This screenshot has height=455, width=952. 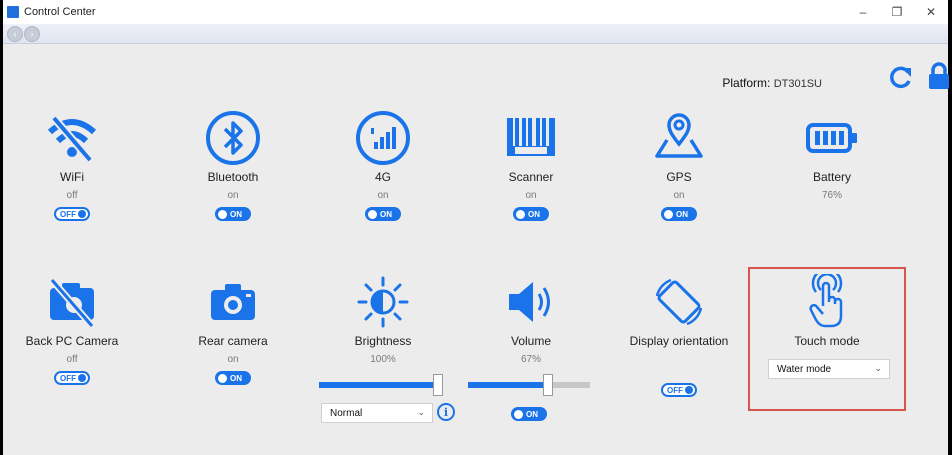 What do you see at coordinates (233, 214) in the screenshot?
I see `bluetooth-toggle: ON` at bounding box center [233, 214].